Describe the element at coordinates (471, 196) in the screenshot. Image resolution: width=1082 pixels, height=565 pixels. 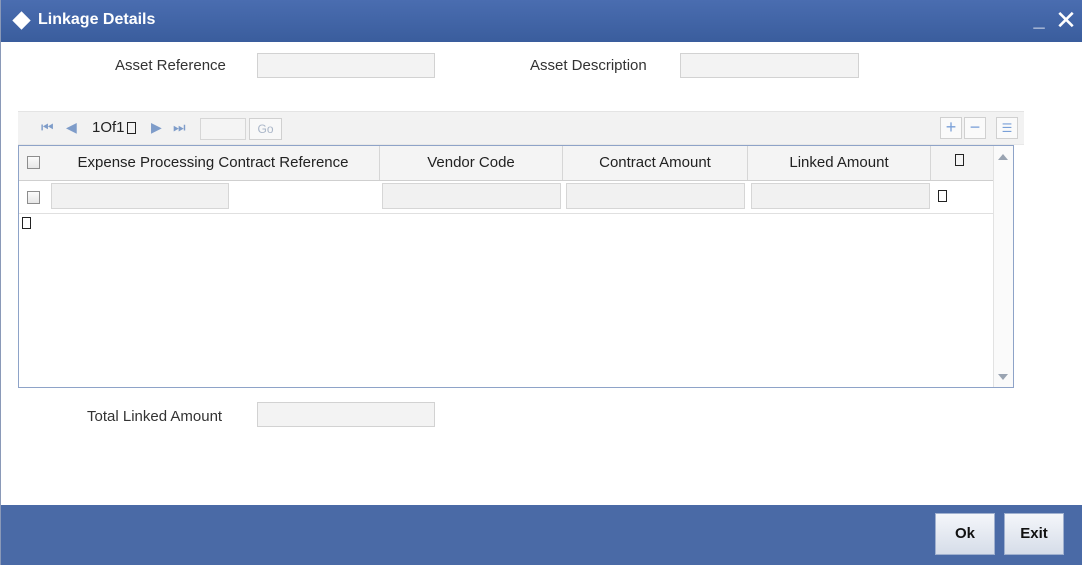
I see `vendor-code-input` at that location.